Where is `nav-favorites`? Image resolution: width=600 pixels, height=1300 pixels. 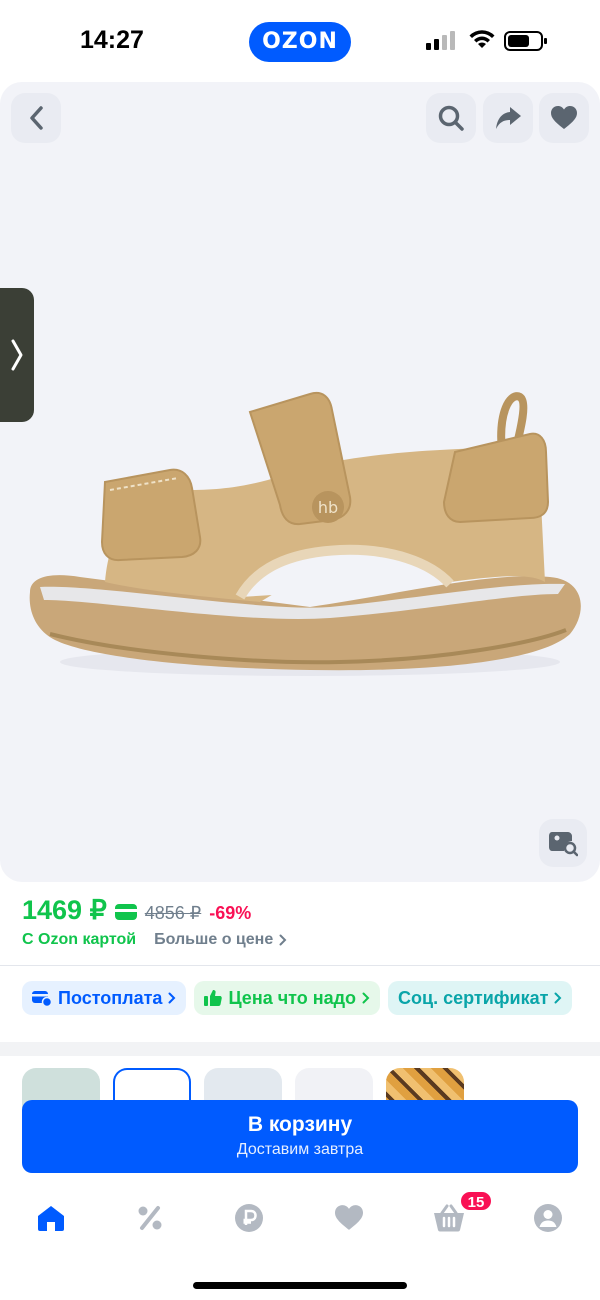
nav-favorites is located at coordinates (349, 1218).